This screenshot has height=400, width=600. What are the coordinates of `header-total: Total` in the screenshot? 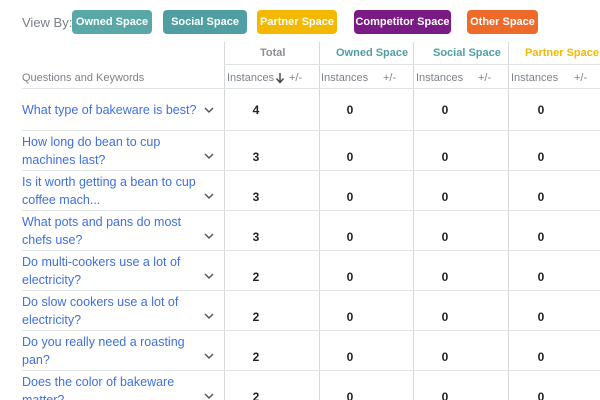 It's located at (273, 53).